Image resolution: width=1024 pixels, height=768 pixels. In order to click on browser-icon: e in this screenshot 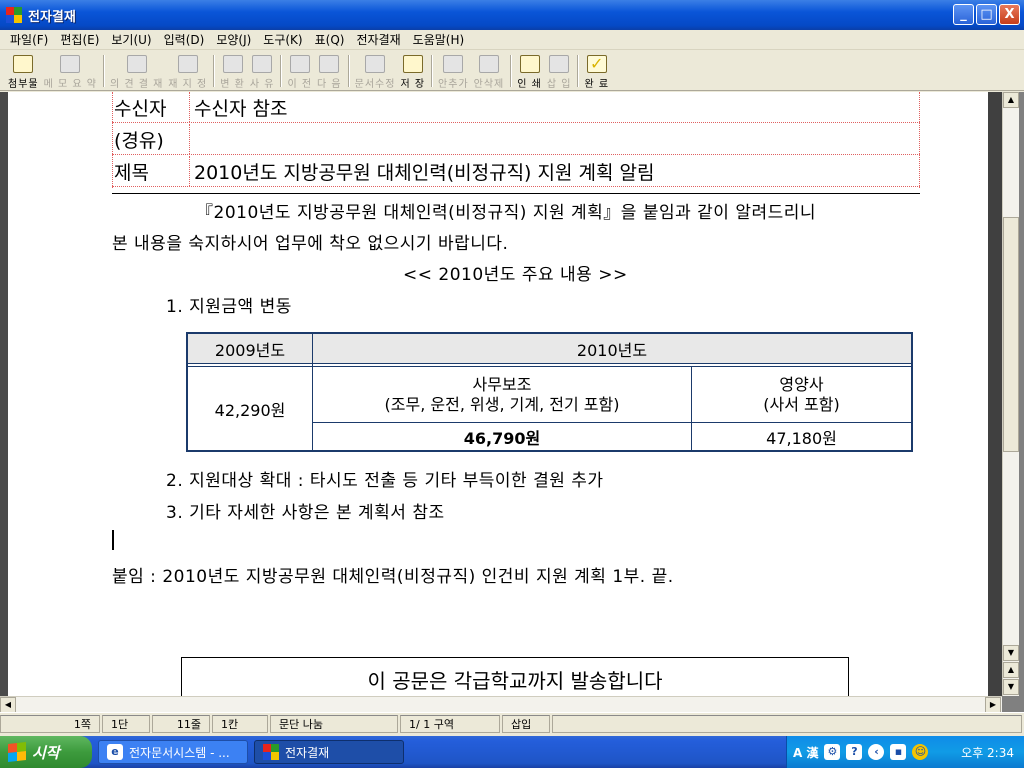, I will do `click(115, 752)`.